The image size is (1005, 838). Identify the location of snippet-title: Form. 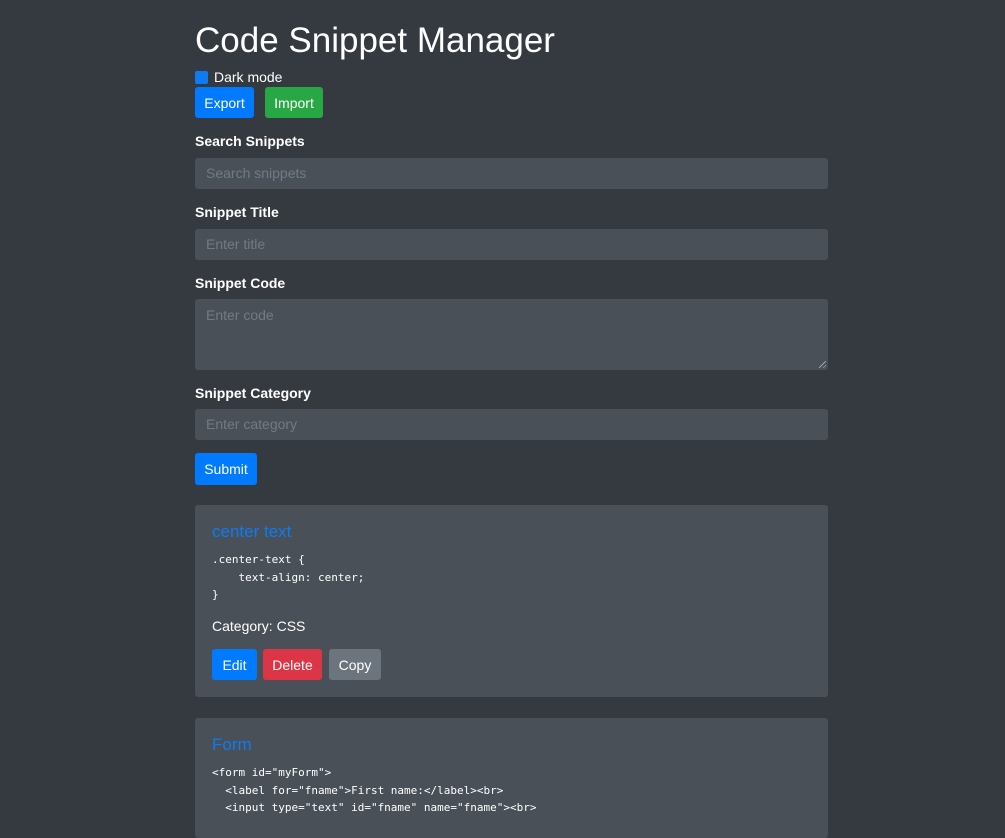
(232, 744).